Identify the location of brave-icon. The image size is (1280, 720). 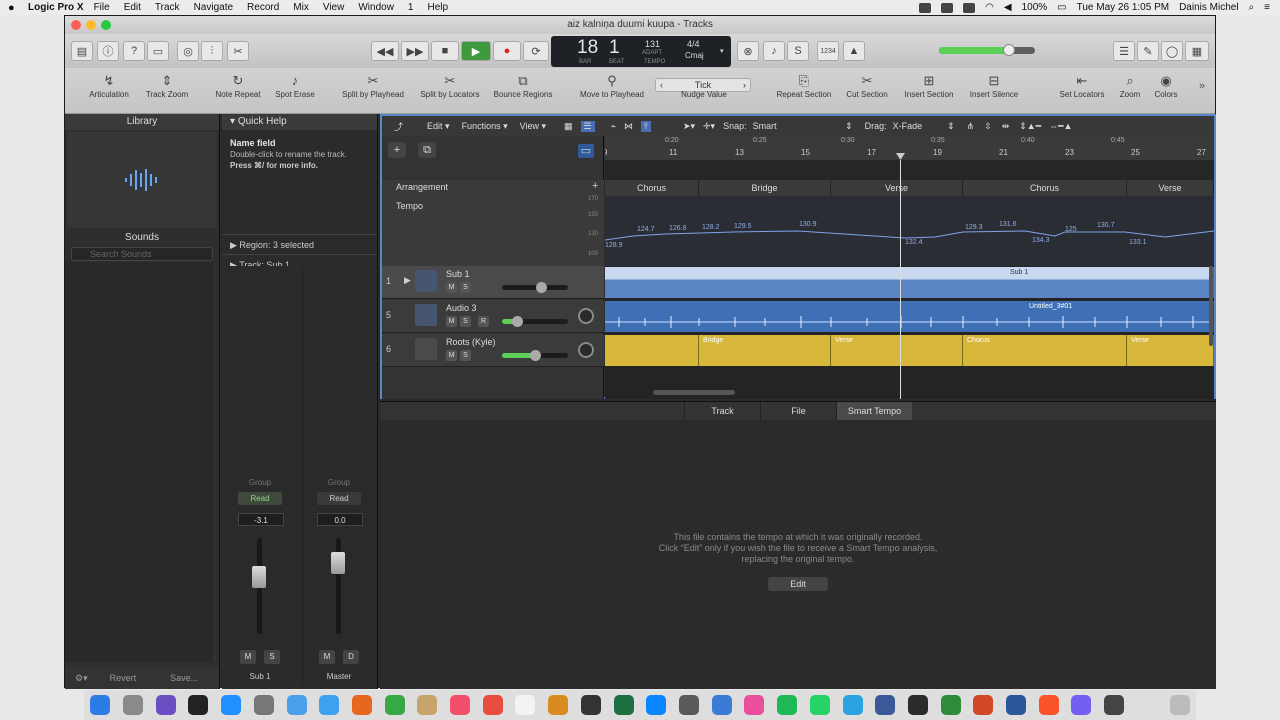
(1048, 705).